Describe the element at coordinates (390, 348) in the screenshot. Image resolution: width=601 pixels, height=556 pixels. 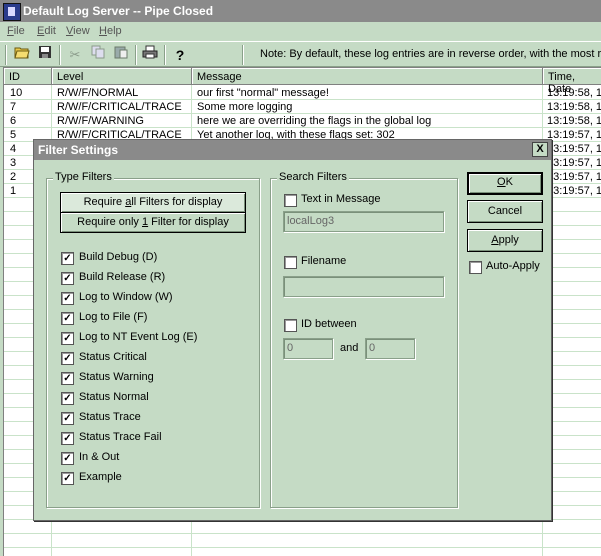
I see `id-to-field: 0` at that location.